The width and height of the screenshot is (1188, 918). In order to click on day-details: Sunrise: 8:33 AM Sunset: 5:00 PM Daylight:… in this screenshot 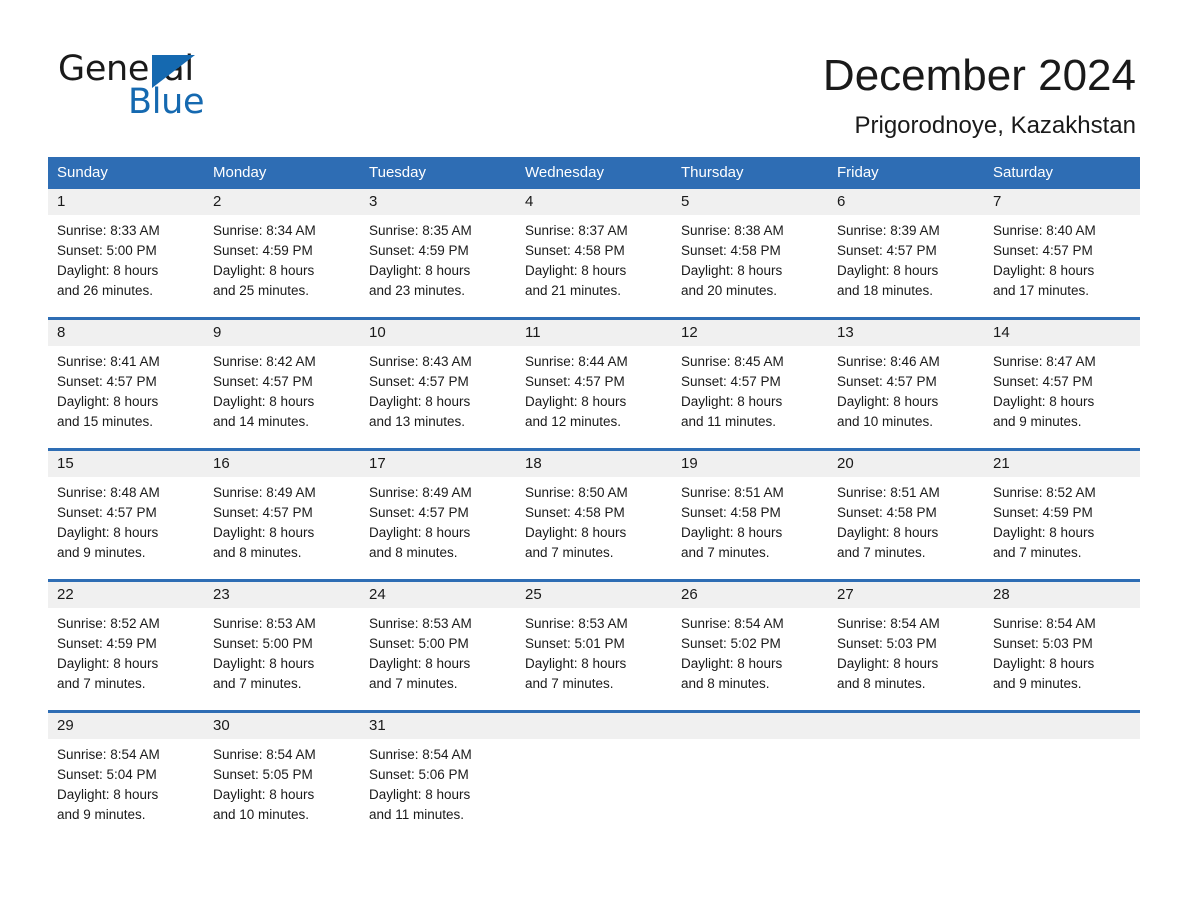, I will do `click(126, 262)`.